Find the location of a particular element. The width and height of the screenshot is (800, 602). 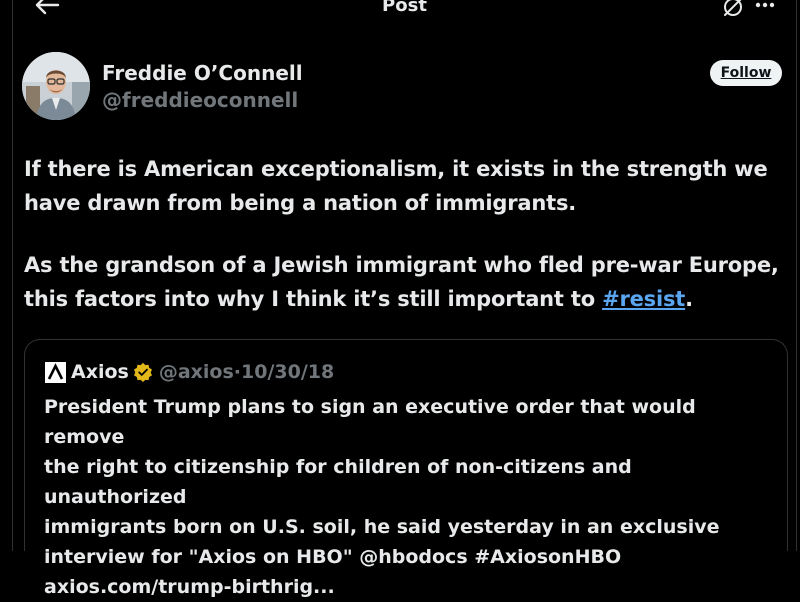

page-title: Post is located at coordinates (404, 8).